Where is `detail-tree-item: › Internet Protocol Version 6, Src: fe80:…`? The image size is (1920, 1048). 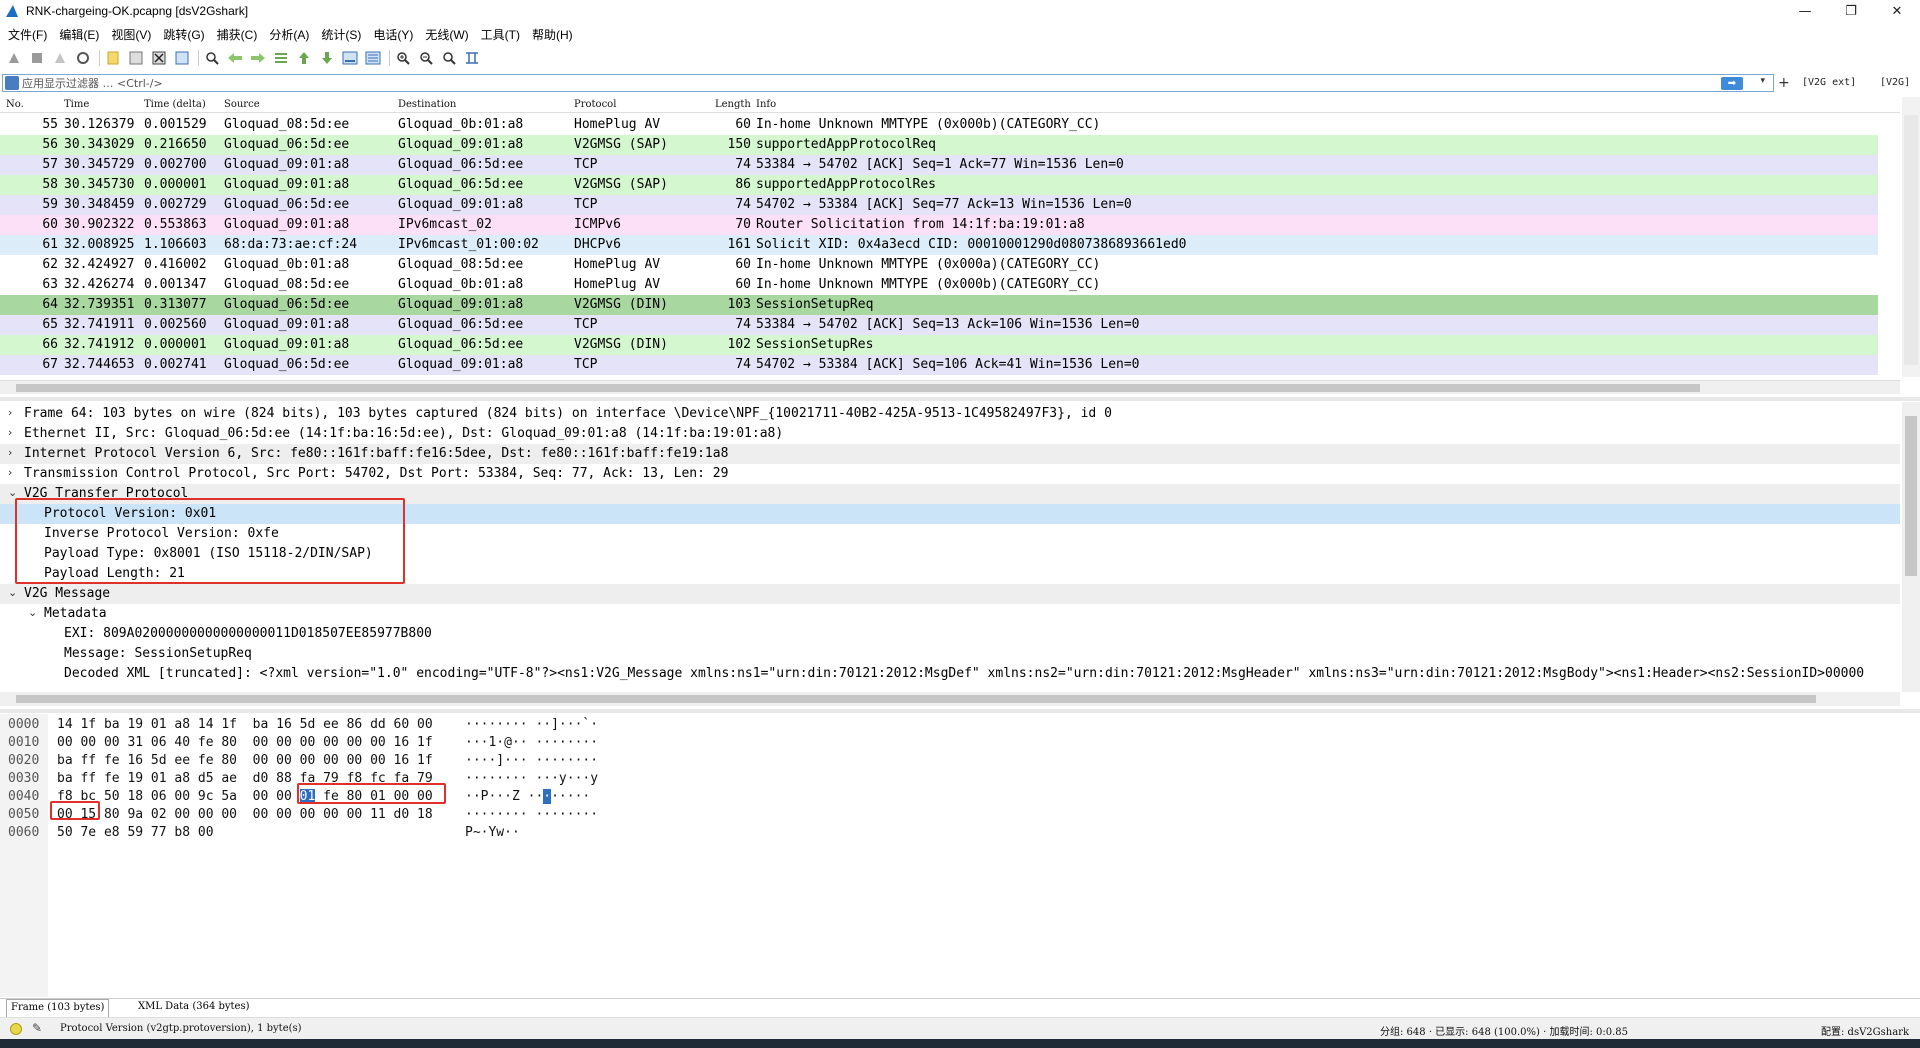 detail-tree-item: › Internet Protocol Version 6, Src: fe80:… is located at coordinates (950, 454).